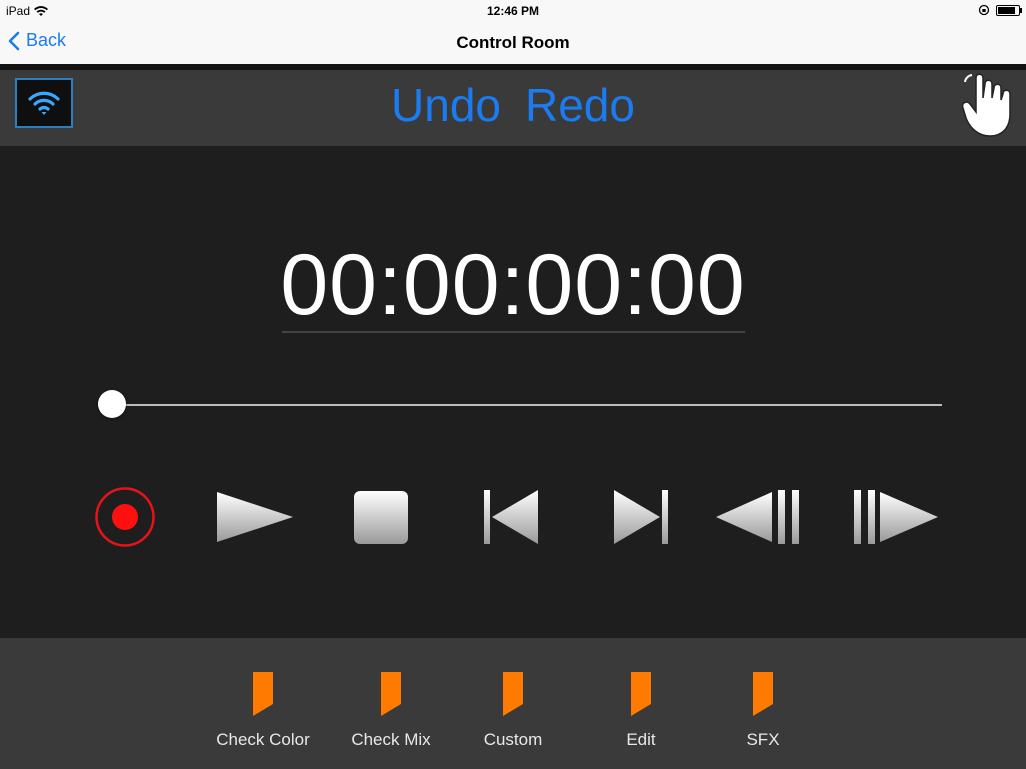  I want to click on status-bar: iPad 12:46 PM, so click(513, 11).